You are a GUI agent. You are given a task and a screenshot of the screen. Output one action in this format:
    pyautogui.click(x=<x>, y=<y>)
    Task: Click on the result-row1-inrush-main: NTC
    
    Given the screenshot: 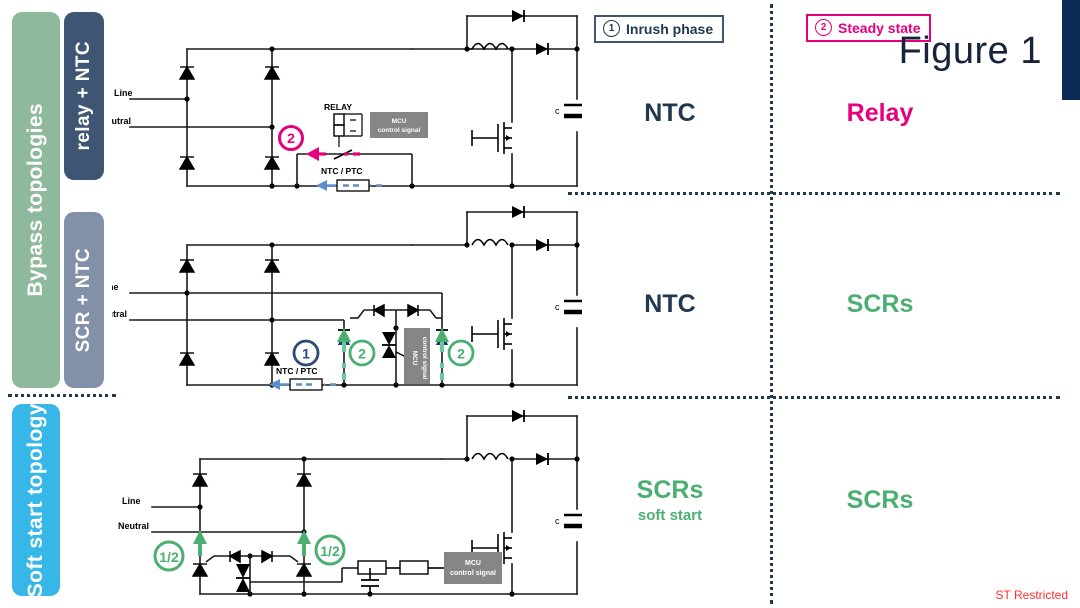 What is the action you would take?
    pyautogui.click(x=670, y=113)
    